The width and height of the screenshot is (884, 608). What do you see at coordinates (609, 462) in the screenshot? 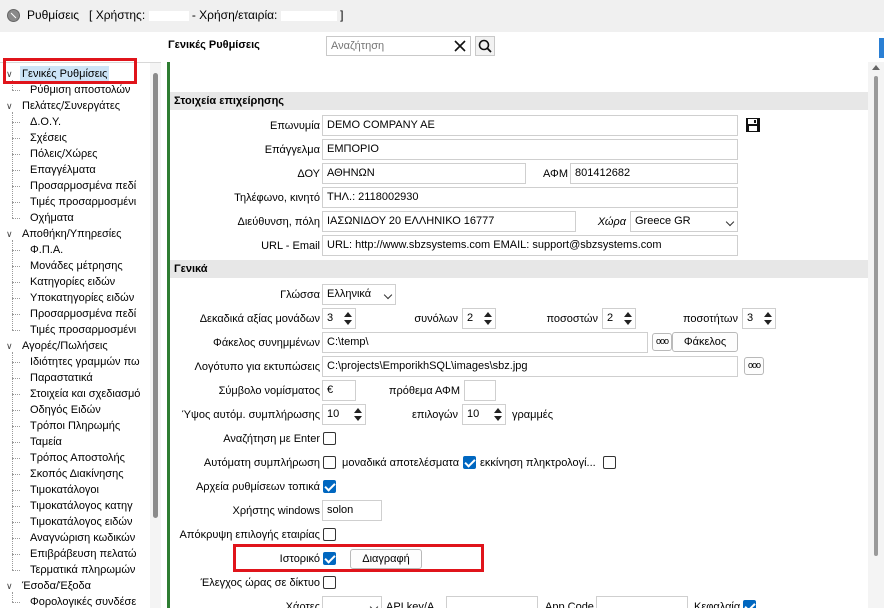
I see `keyboard-start-checkbox` at bounding box center [609, 462].